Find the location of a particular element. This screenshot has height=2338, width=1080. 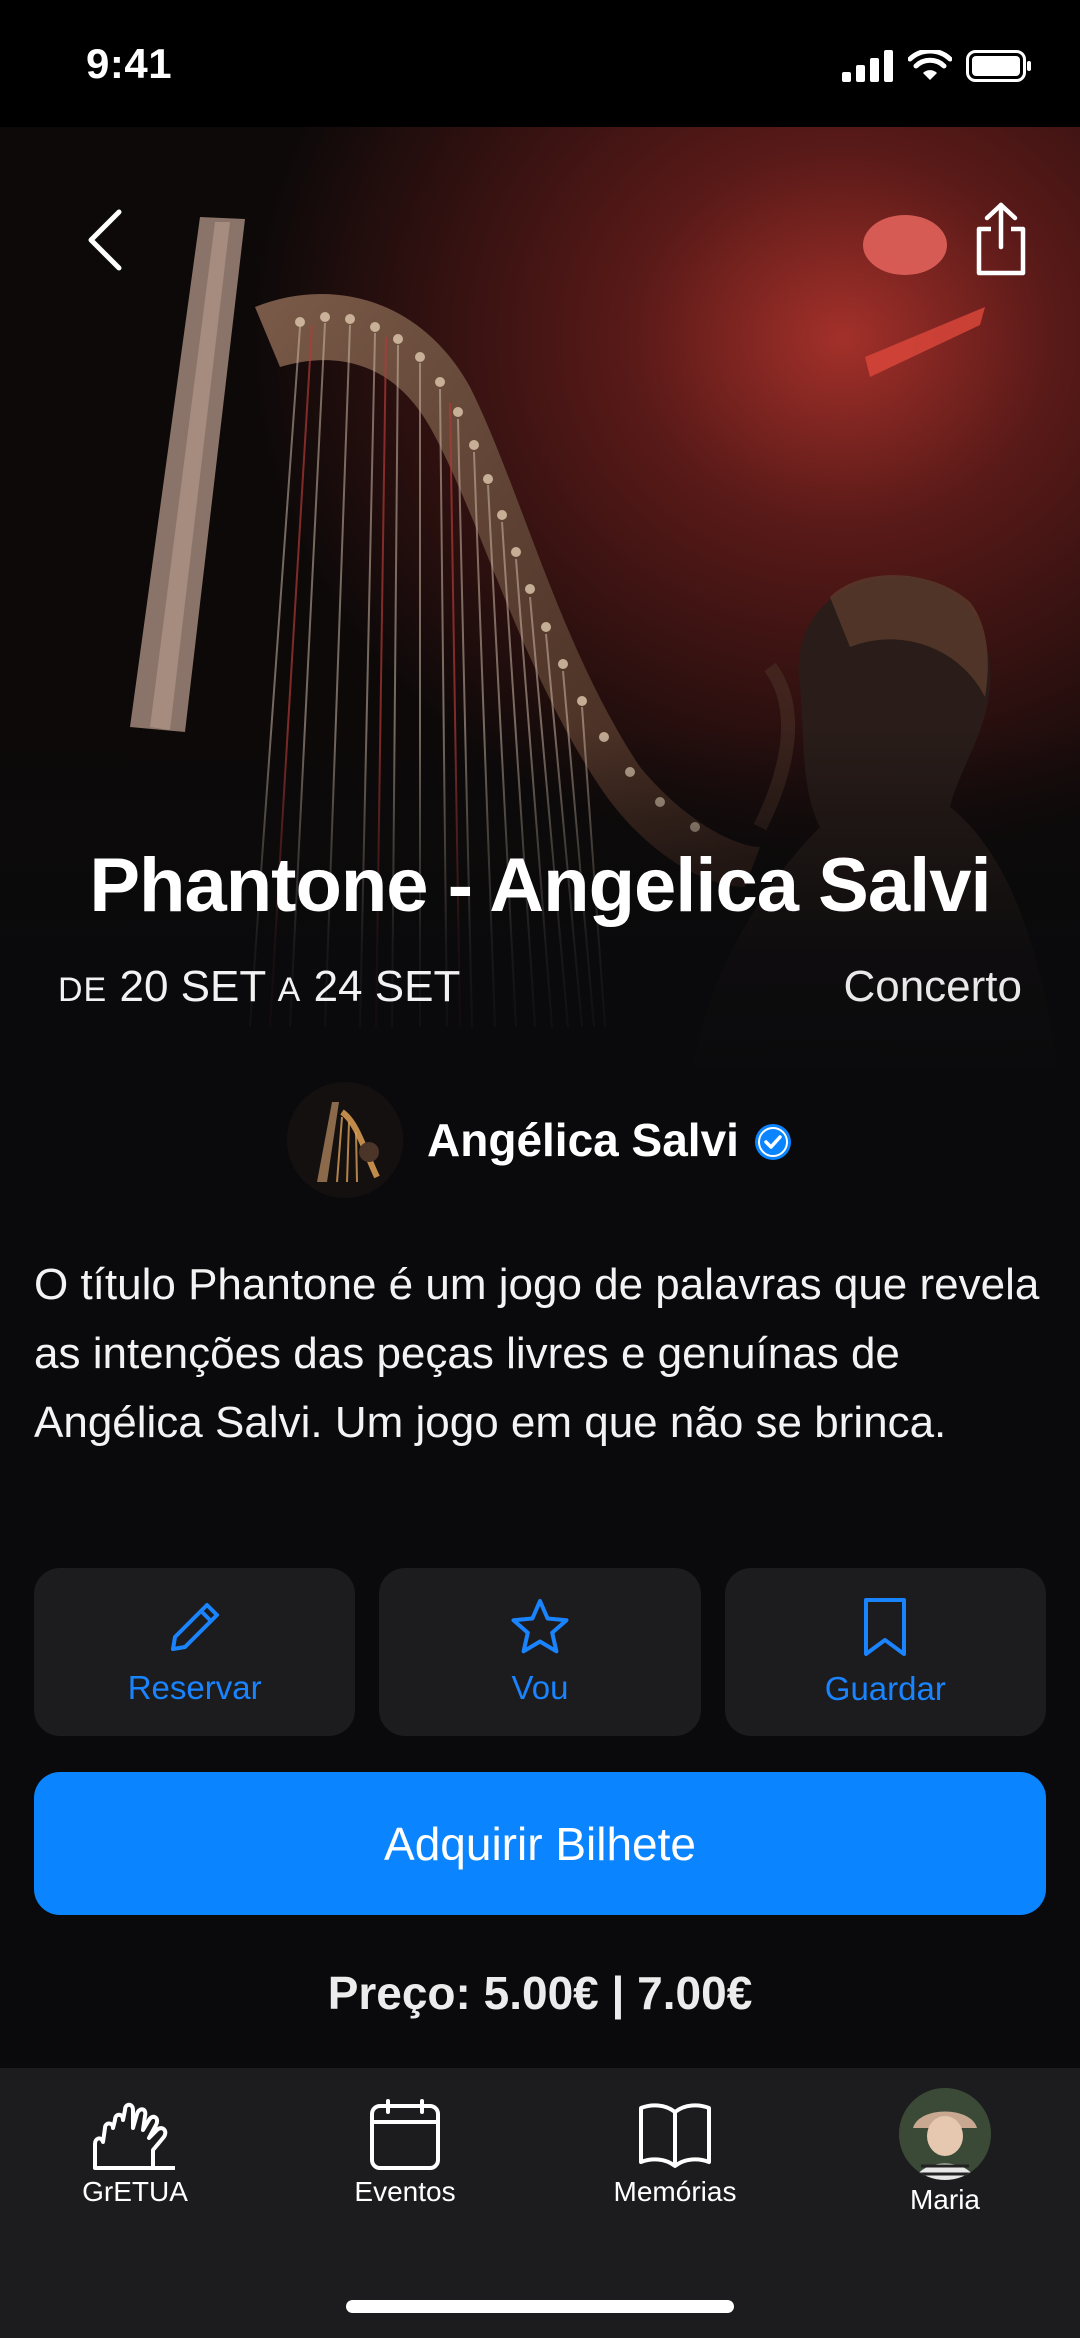

artist-name: Angélica Salvi is located at coordinates (583, 1140).